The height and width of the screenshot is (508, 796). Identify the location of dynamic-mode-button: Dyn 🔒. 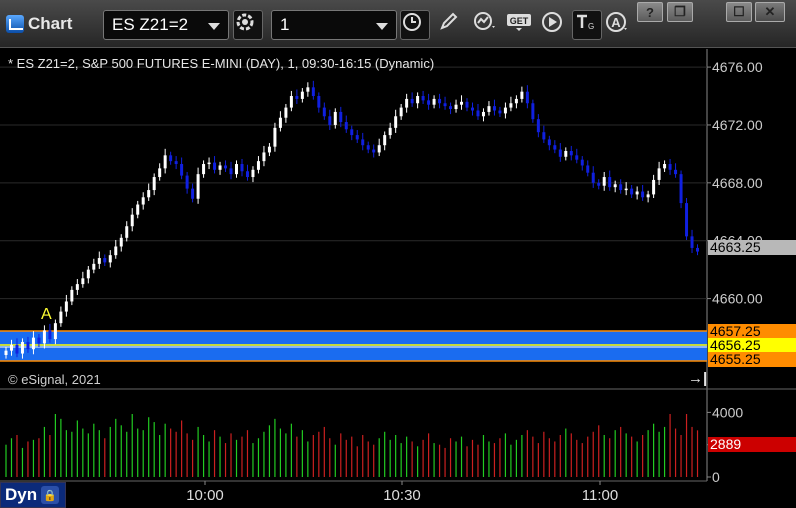
(33, 495).